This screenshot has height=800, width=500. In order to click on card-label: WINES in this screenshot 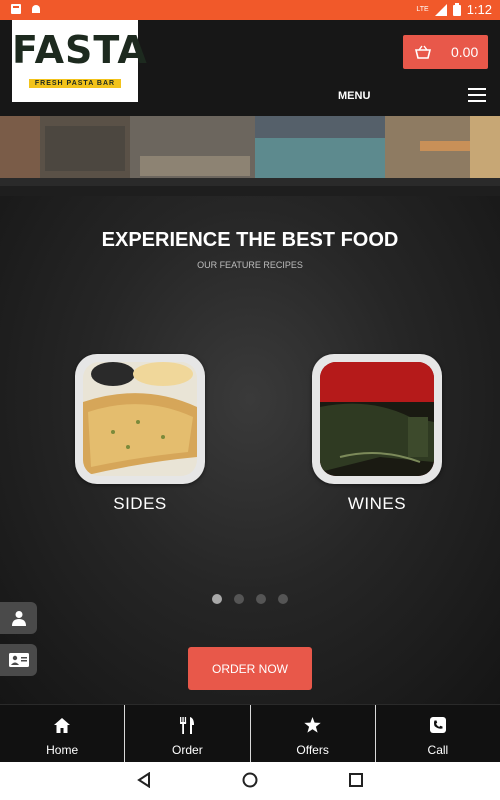, I will do `click(377, 503)`.